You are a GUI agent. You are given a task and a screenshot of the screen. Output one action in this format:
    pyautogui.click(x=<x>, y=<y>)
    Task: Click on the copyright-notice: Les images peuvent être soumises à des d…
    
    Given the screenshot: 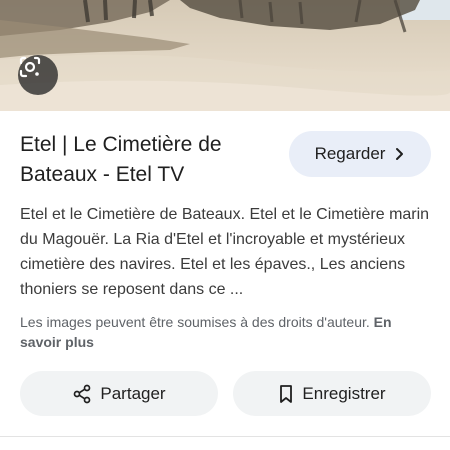 What is the action you would take?
    pyautogui.click(x=225, y=332)
    